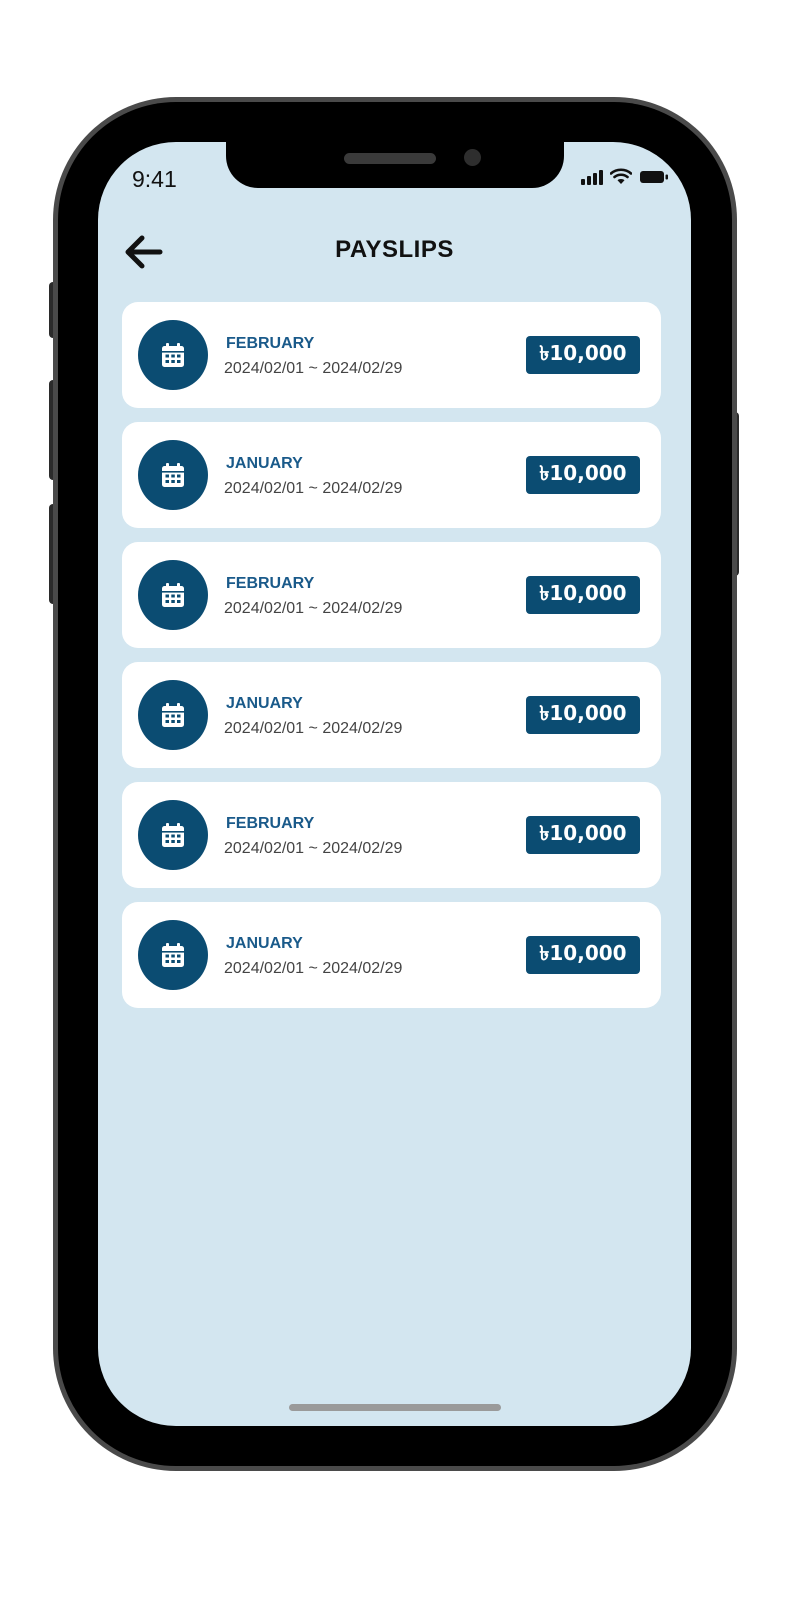 Image resolution: width=805 pixels, height=1600 pixels. What do you see at coordinates (390, 158) in the screenshot?
I see `speaker-grille` at bounding box center [390, 158].